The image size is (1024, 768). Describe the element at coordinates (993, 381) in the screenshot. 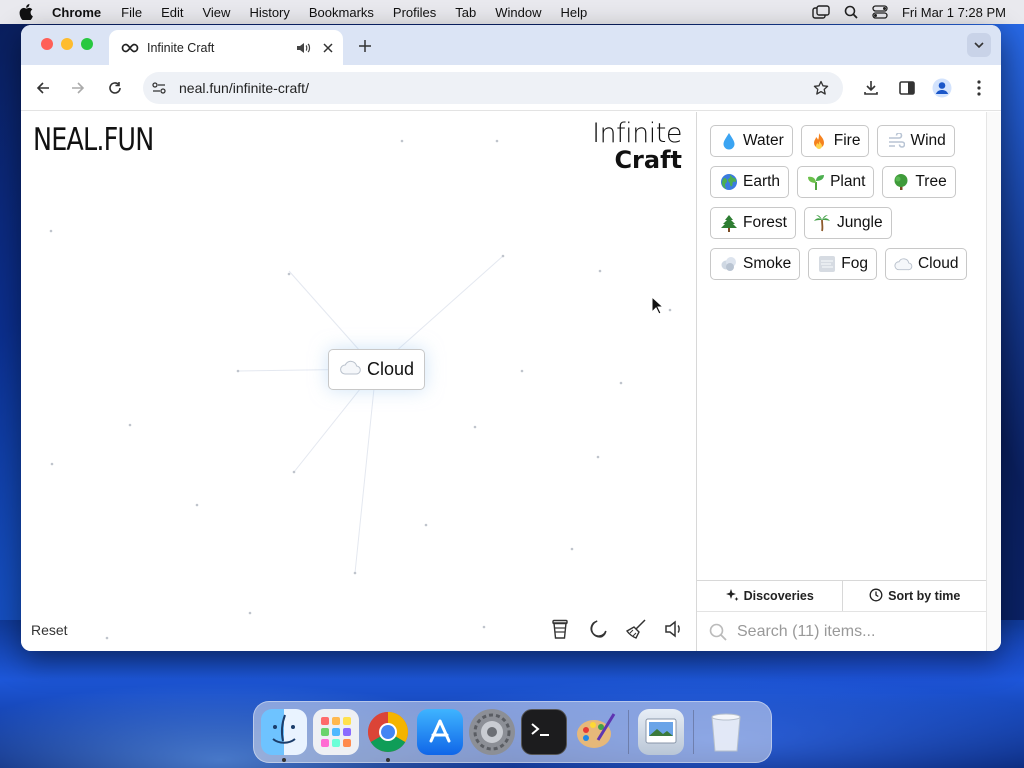

I see `sidebar-scrollbar` at that location.